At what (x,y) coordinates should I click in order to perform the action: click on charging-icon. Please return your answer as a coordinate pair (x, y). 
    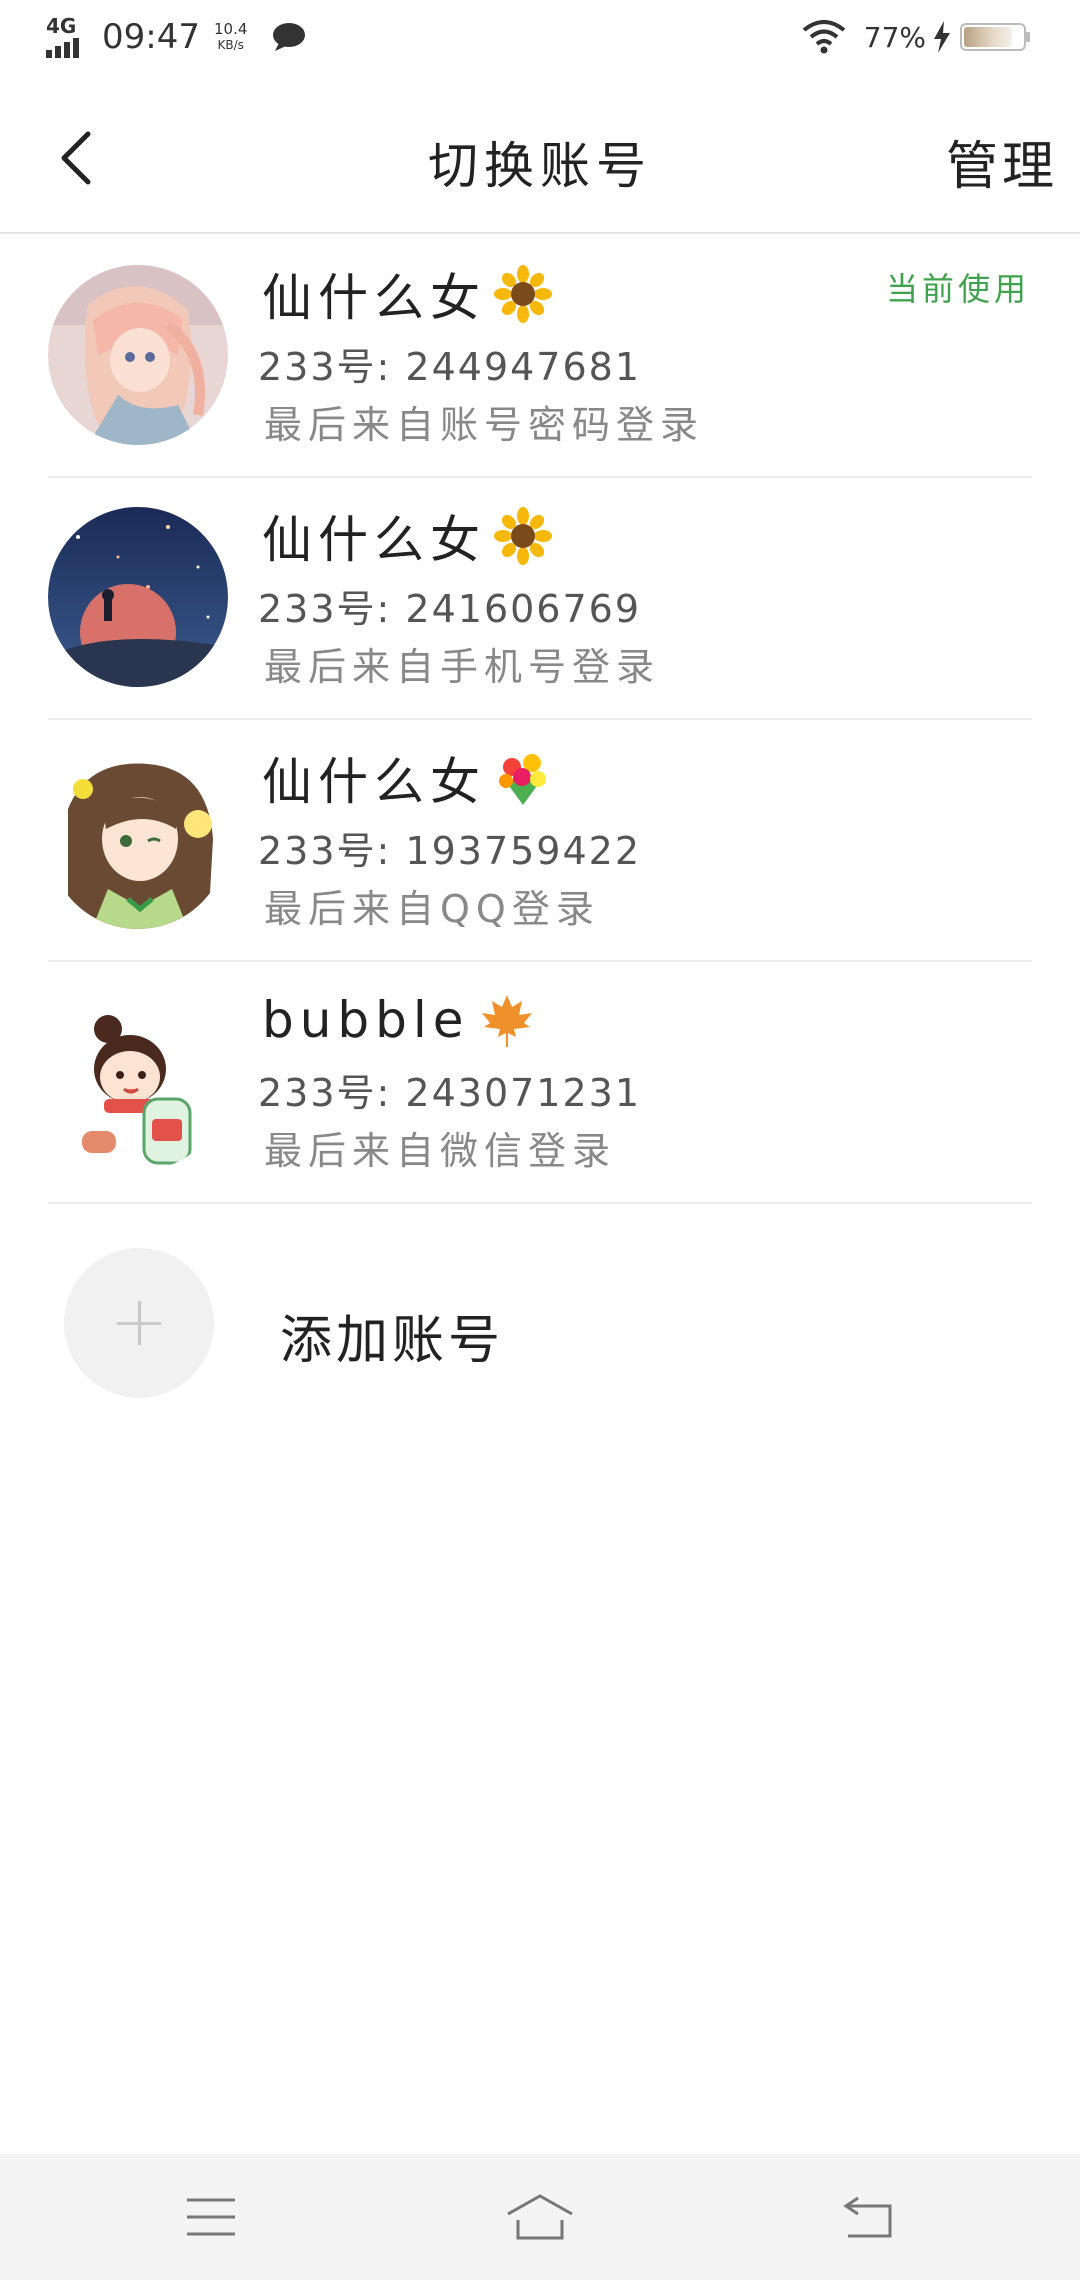
    Looking at the image, I should click on (942, 37).